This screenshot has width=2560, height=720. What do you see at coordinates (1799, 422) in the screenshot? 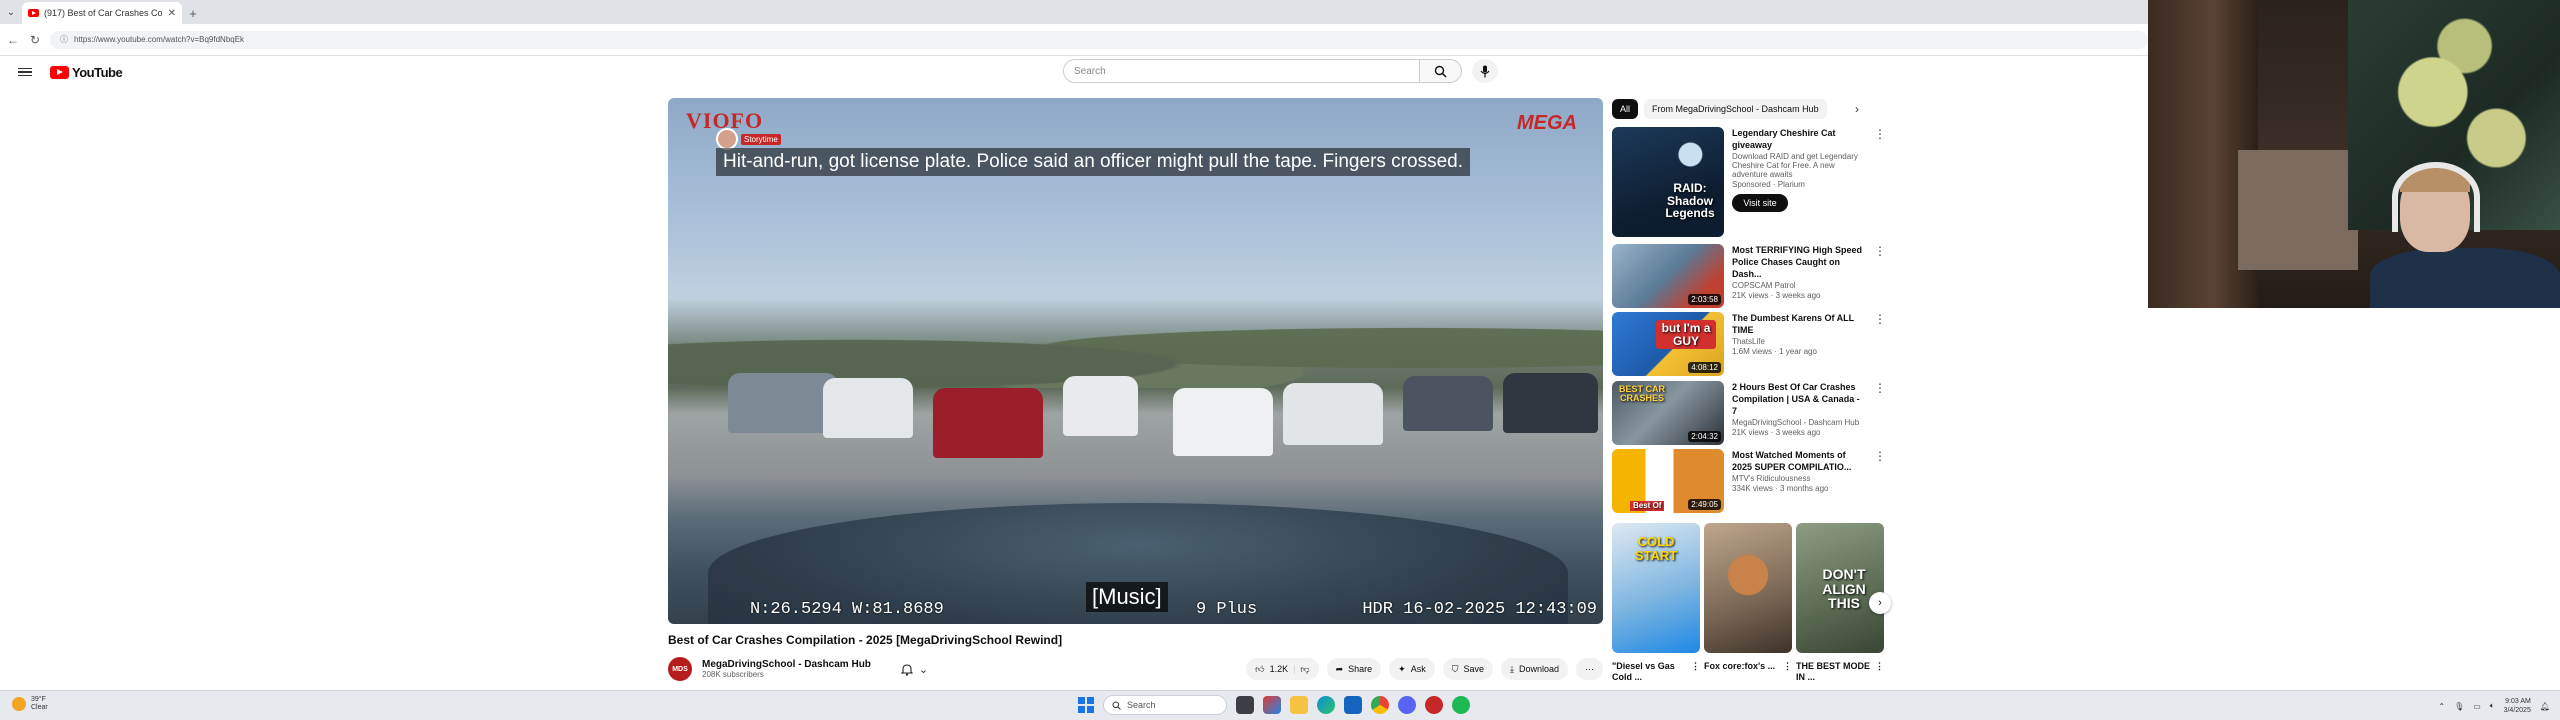
I see `item-channel: MegaDrivingSchool - Dashcam Hub` at bounding box center [1799, 422].